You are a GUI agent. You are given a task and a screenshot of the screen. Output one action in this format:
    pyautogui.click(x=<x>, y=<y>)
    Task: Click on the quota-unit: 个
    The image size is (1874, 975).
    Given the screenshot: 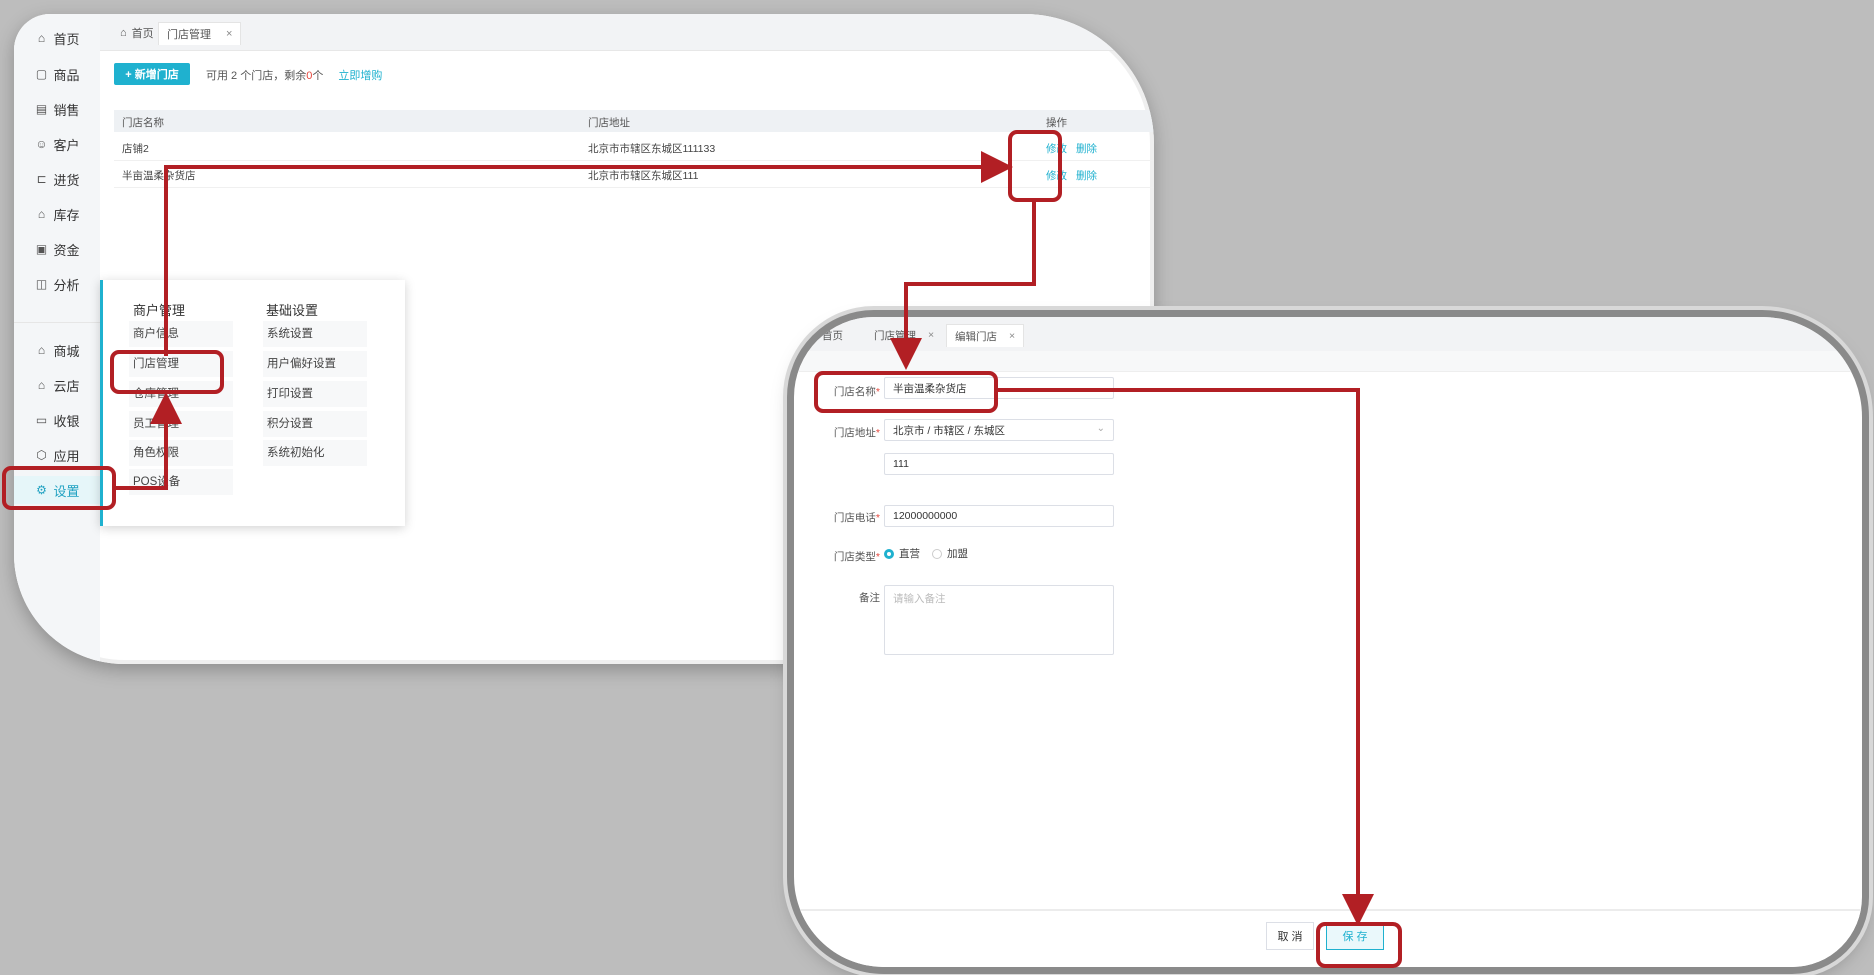 What is the action you would take?
    pyautogui.click(x=318, y=76)
    